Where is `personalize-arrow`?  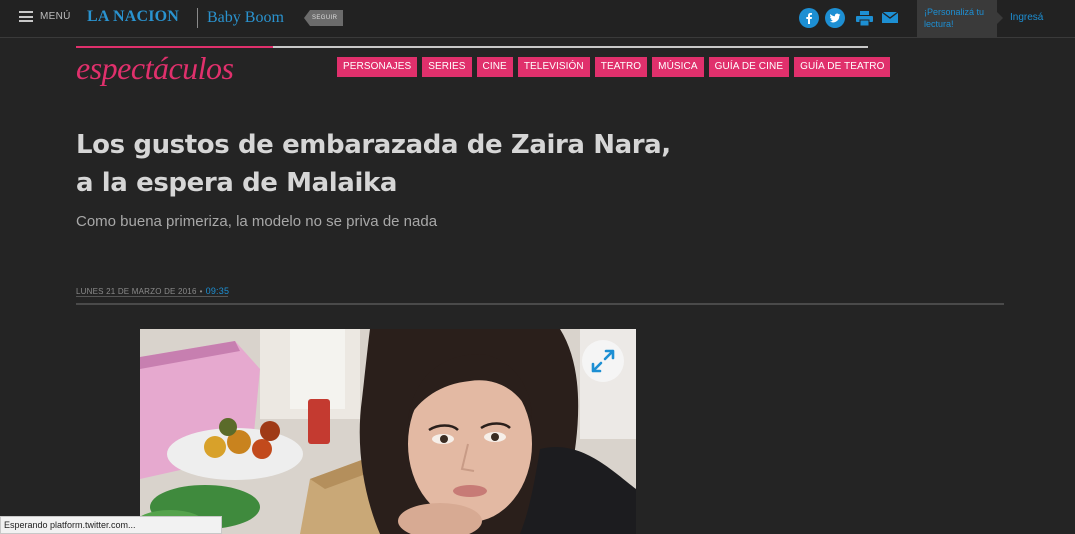
personalize-arrow is located at coordinates (1000, 18).